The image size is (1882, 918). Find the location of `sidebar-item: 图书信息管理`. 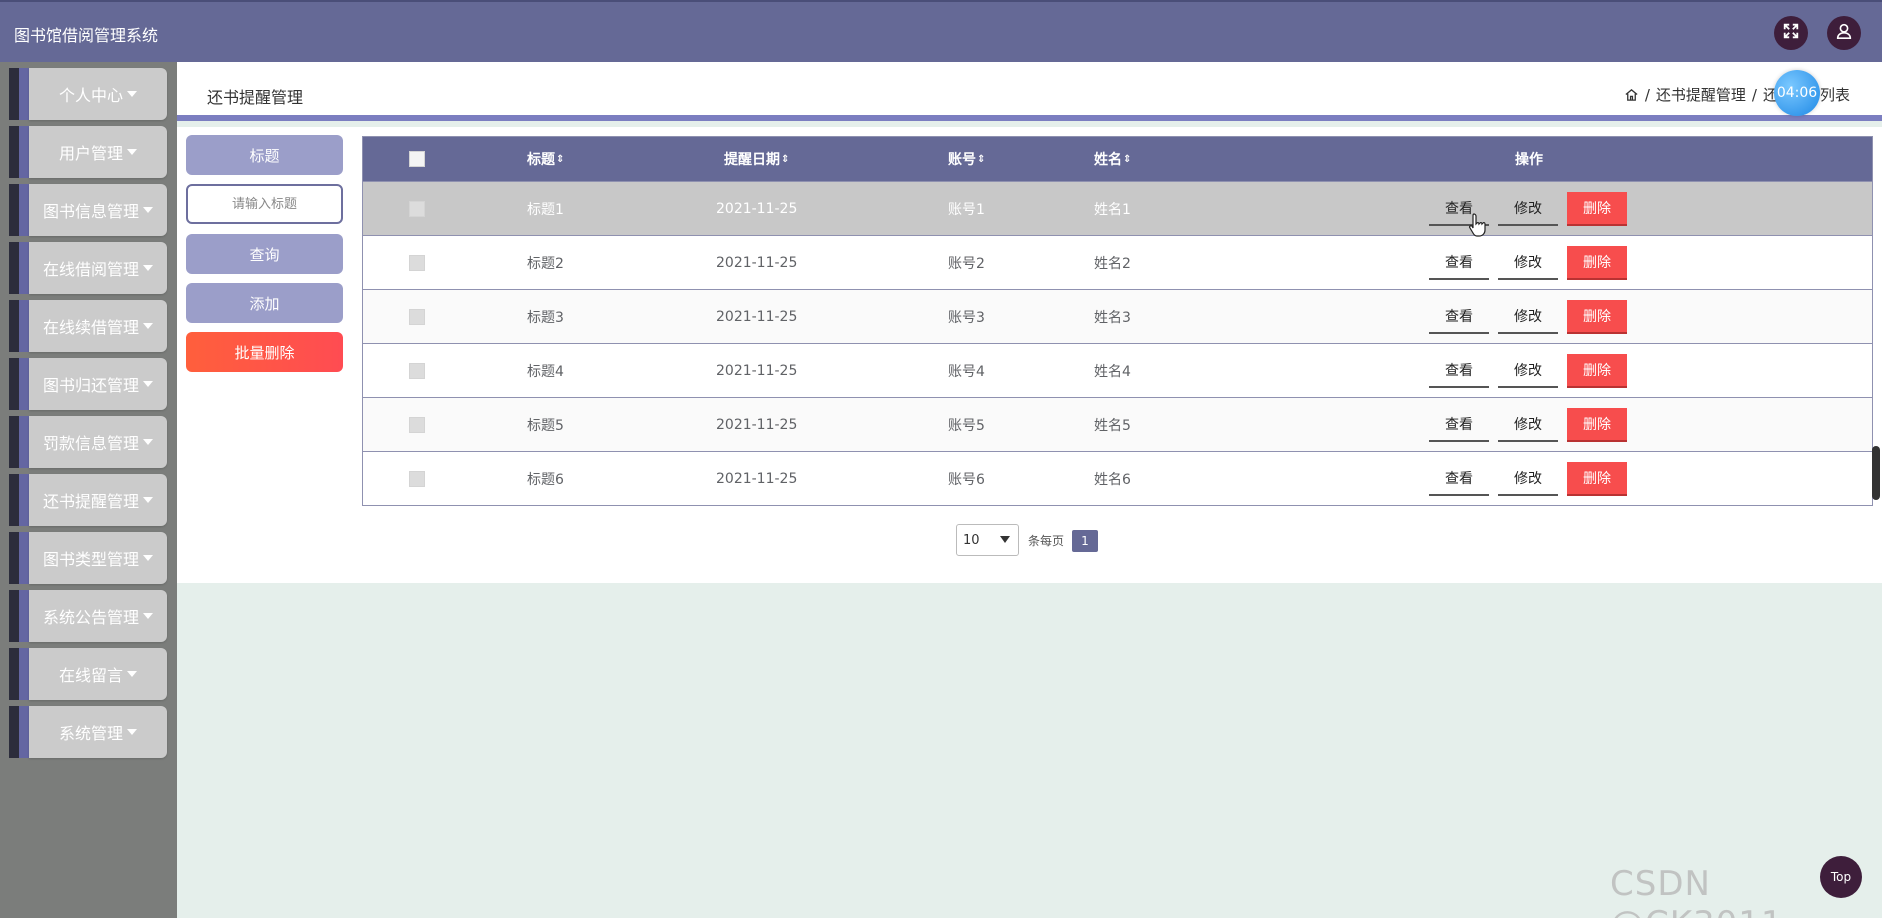

sidebar-item: 图书信息管理 is located at coordinates (88, 210).